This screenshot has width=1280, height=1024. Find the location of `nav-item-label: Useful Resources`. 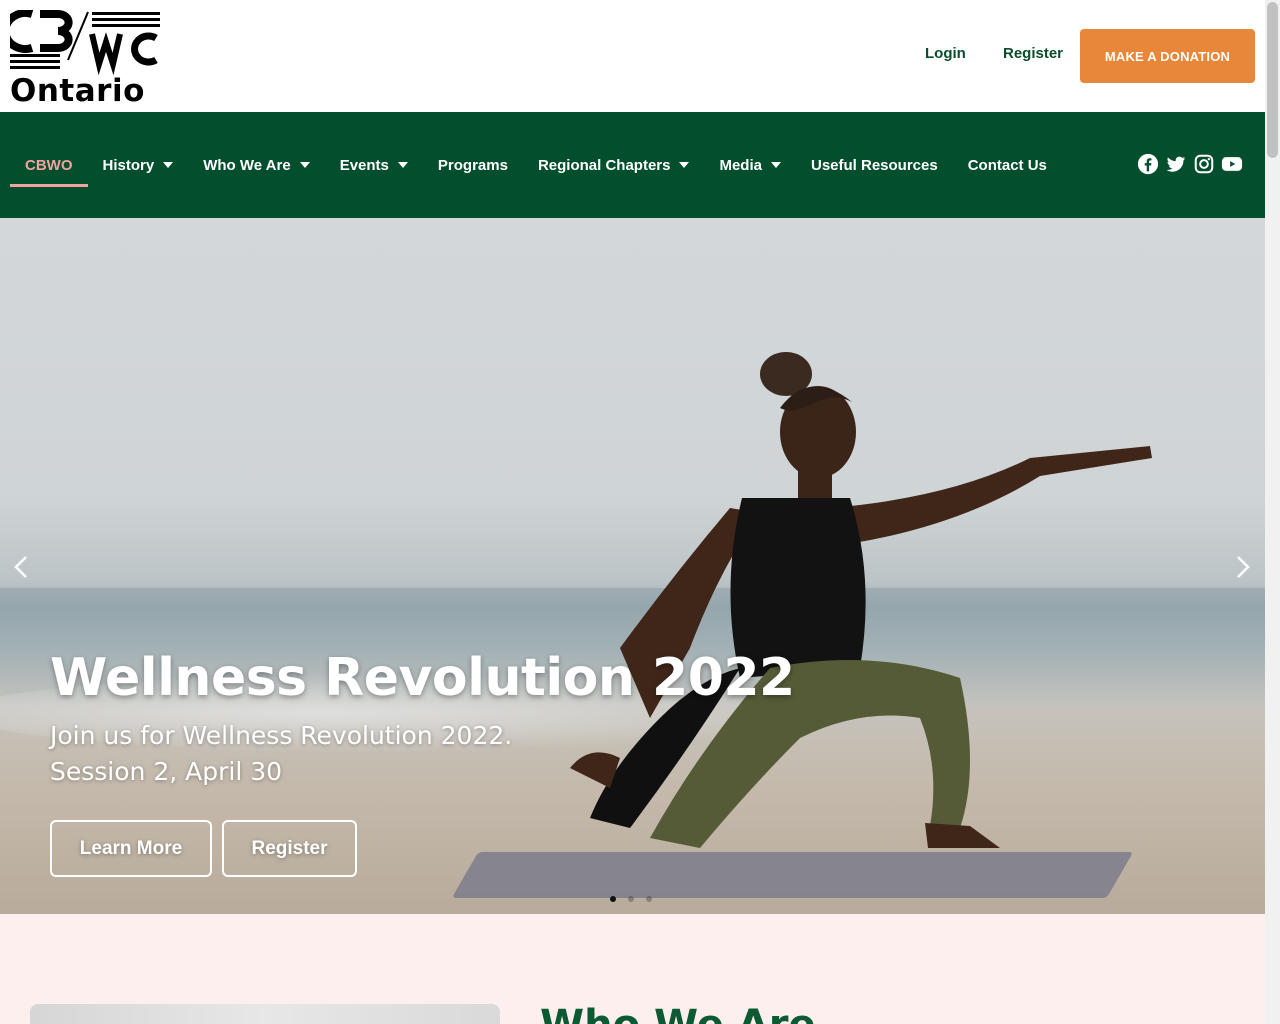

nav-item-label: Useful Resources is located at coordinates (874, 165).